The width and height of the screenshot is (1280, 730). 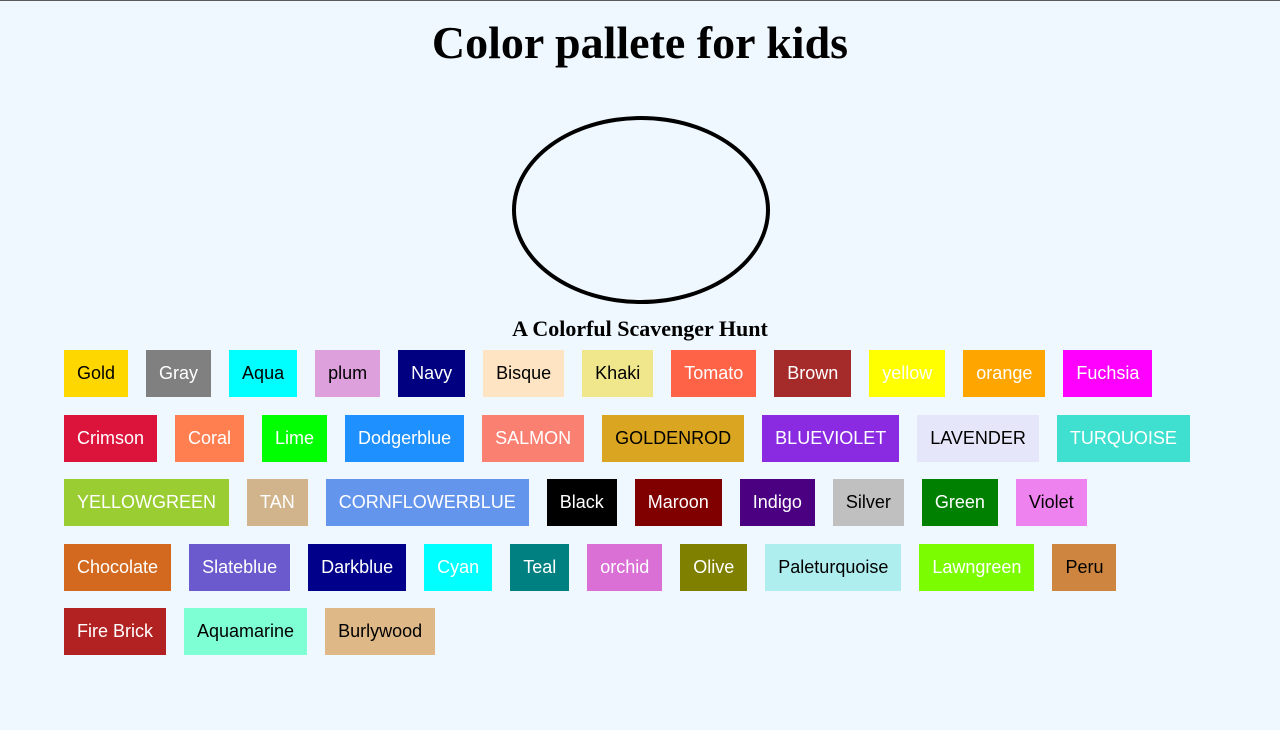 I want to click on color-preview-circle, so click(x=641, y=210).